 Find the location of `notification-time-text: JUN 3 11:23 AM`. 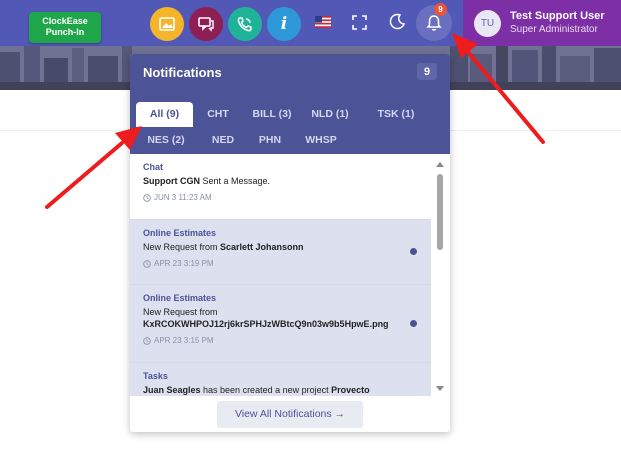

notification-time-text: JUN 3 11:23 AM is located at coordinates (183, 197).